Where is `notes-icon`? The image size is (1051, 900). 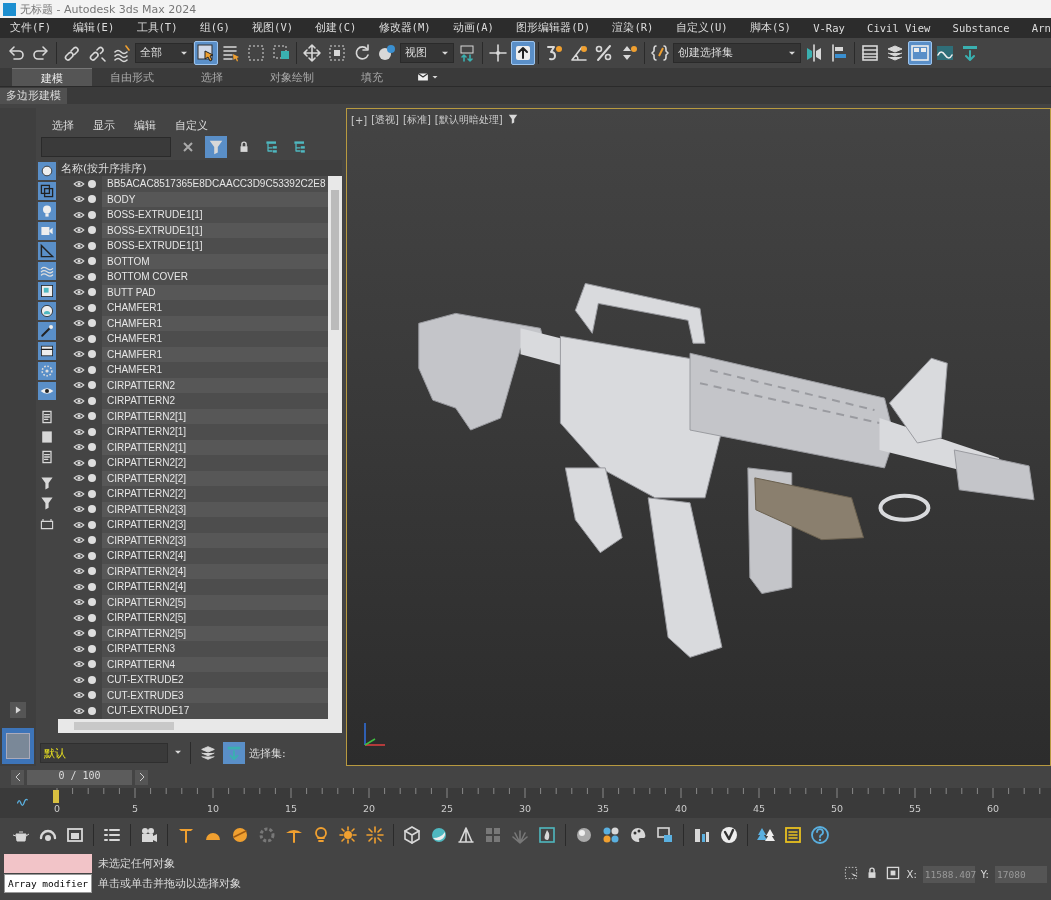
notes-icon is located at coordinates (793, 835).